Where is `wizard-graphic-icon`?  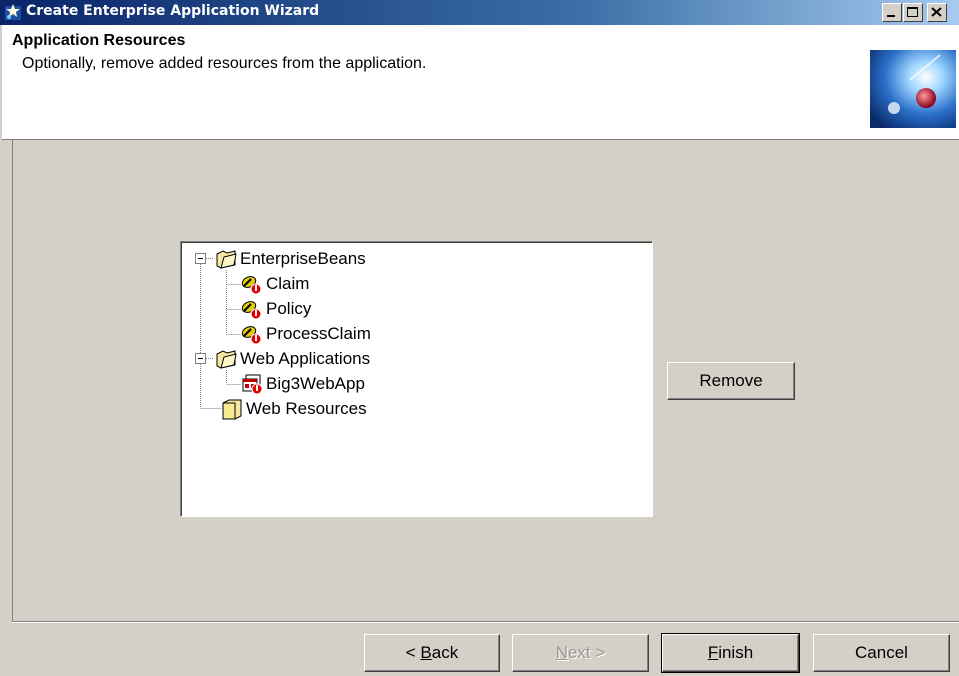
wizard-graphic-icon is located at coordinates (913, 89).